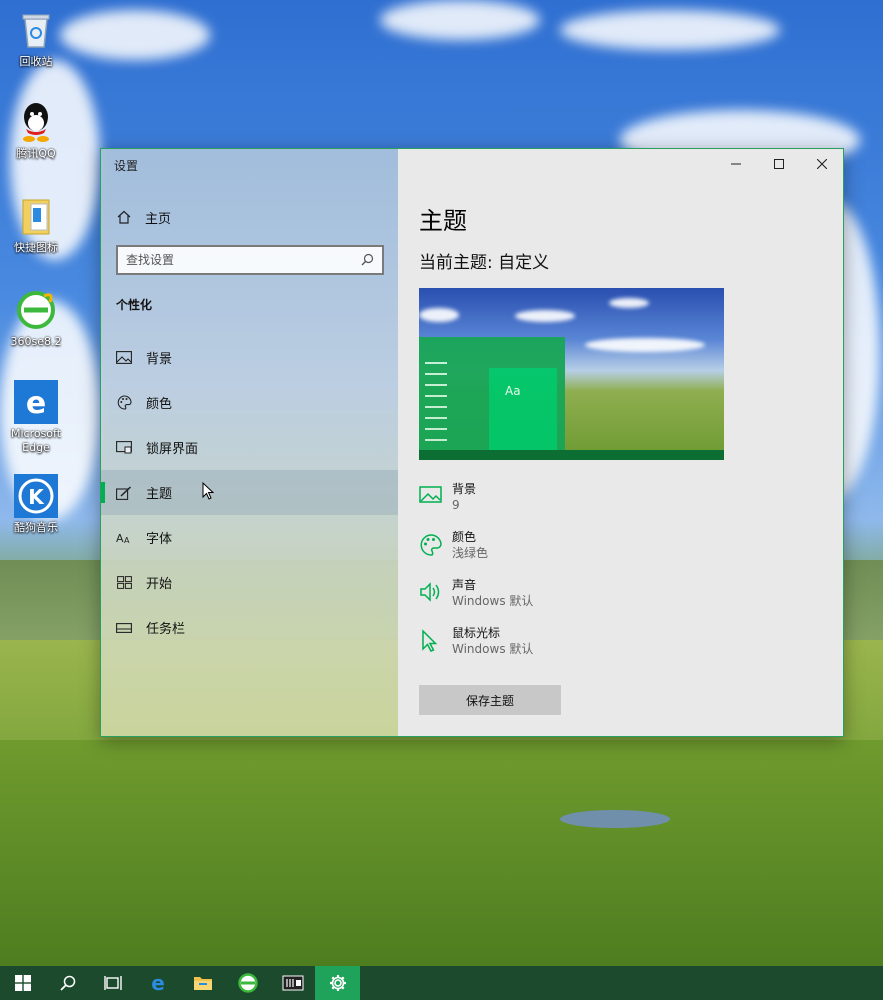  I want to click on edge-icon: e, so click(36, 402).